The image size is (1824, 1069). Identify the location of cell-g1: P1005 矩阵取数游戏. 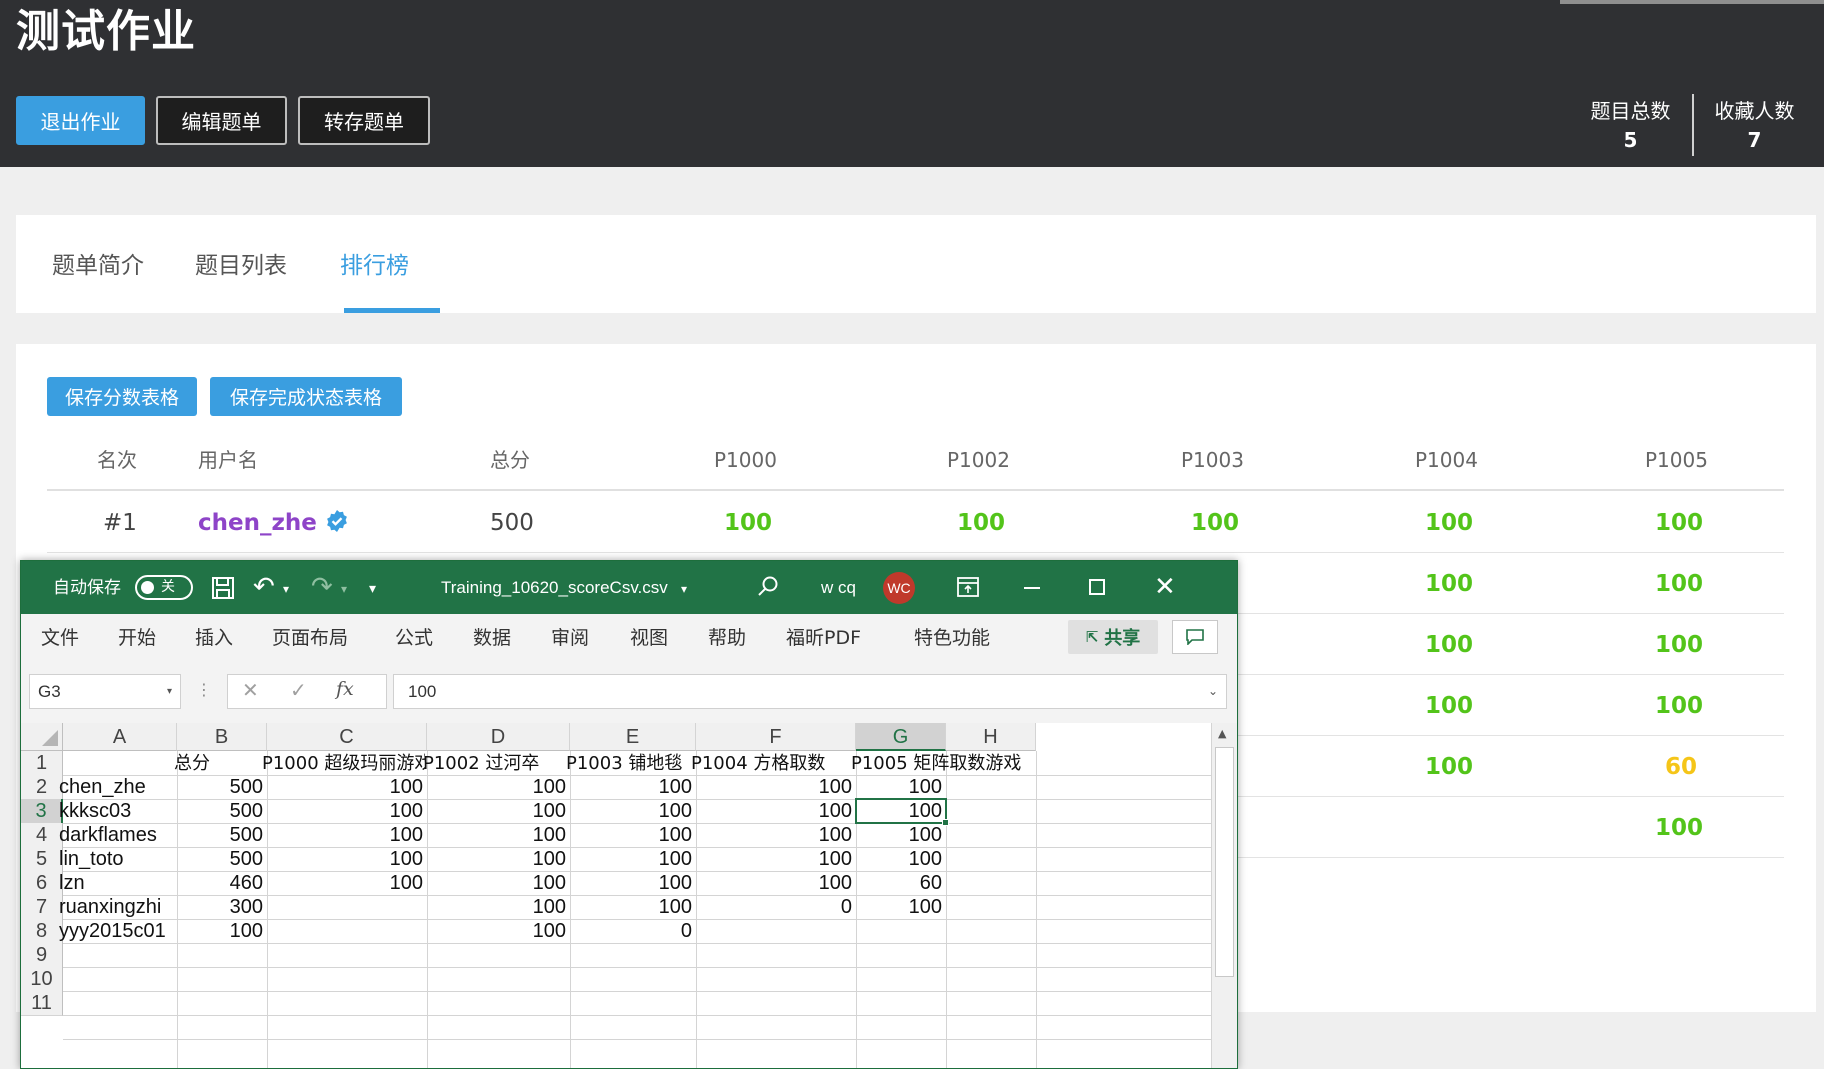
(943, 763).